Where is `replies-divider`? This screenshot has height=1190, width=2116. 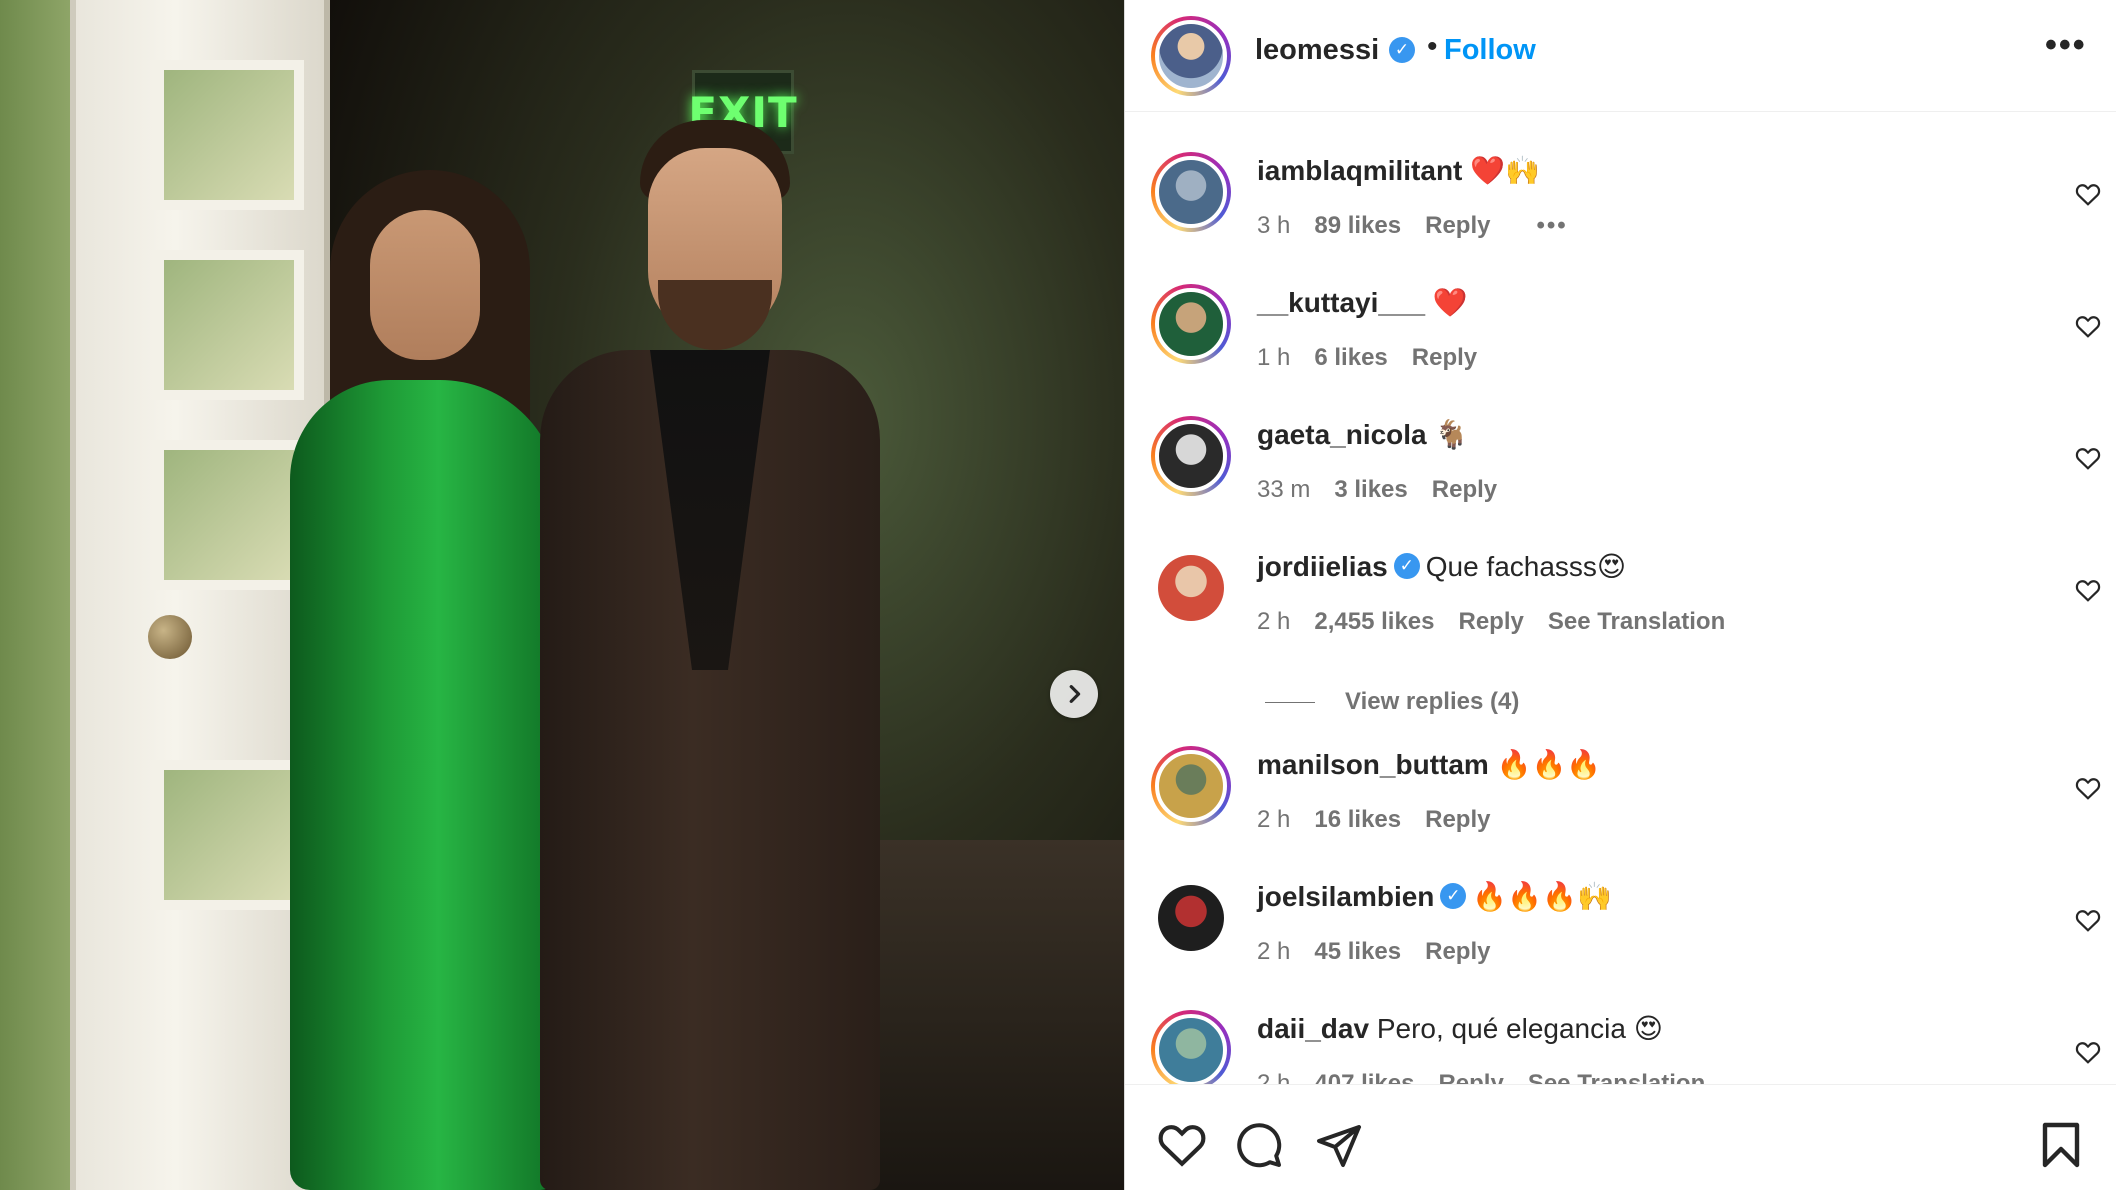 replies-divider is located at coordinates (1290, 702).